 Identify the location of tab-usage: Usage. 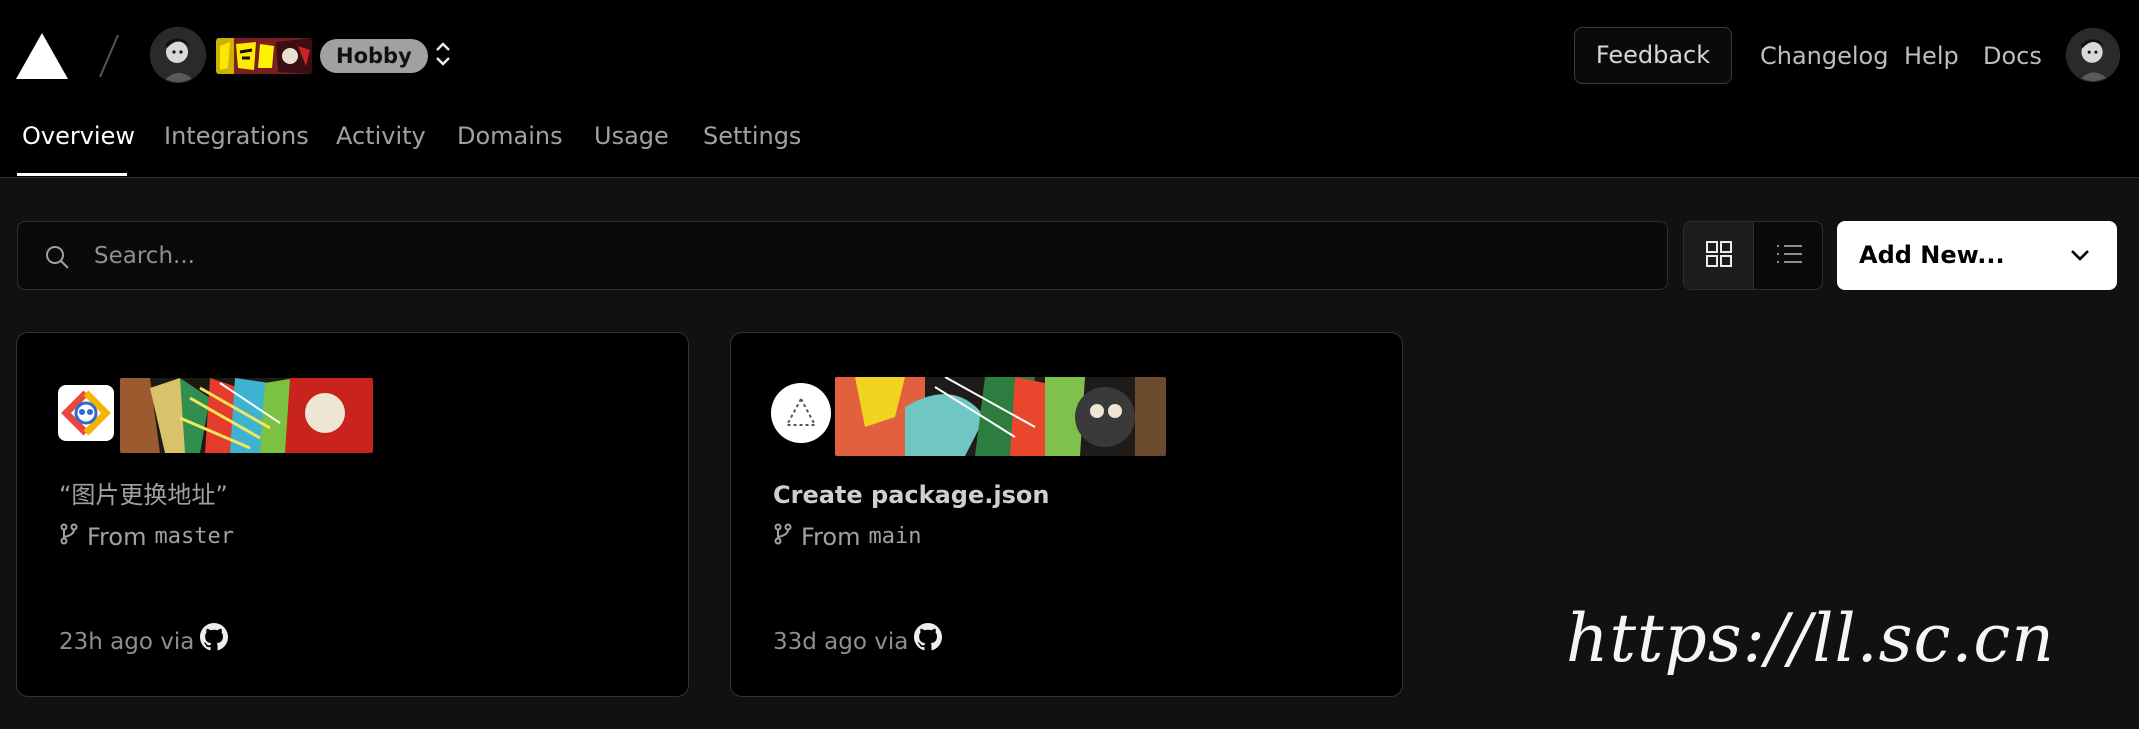
(631, 136).